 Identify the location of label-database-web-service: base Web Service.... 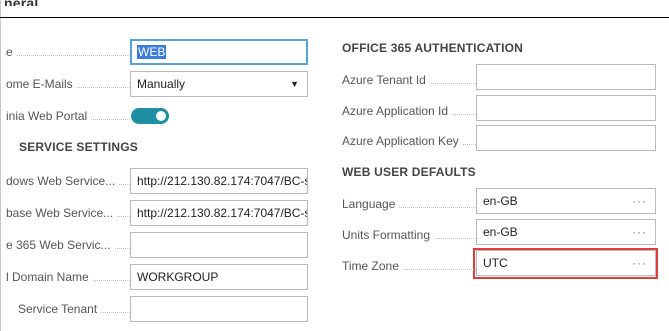
(68, 213).